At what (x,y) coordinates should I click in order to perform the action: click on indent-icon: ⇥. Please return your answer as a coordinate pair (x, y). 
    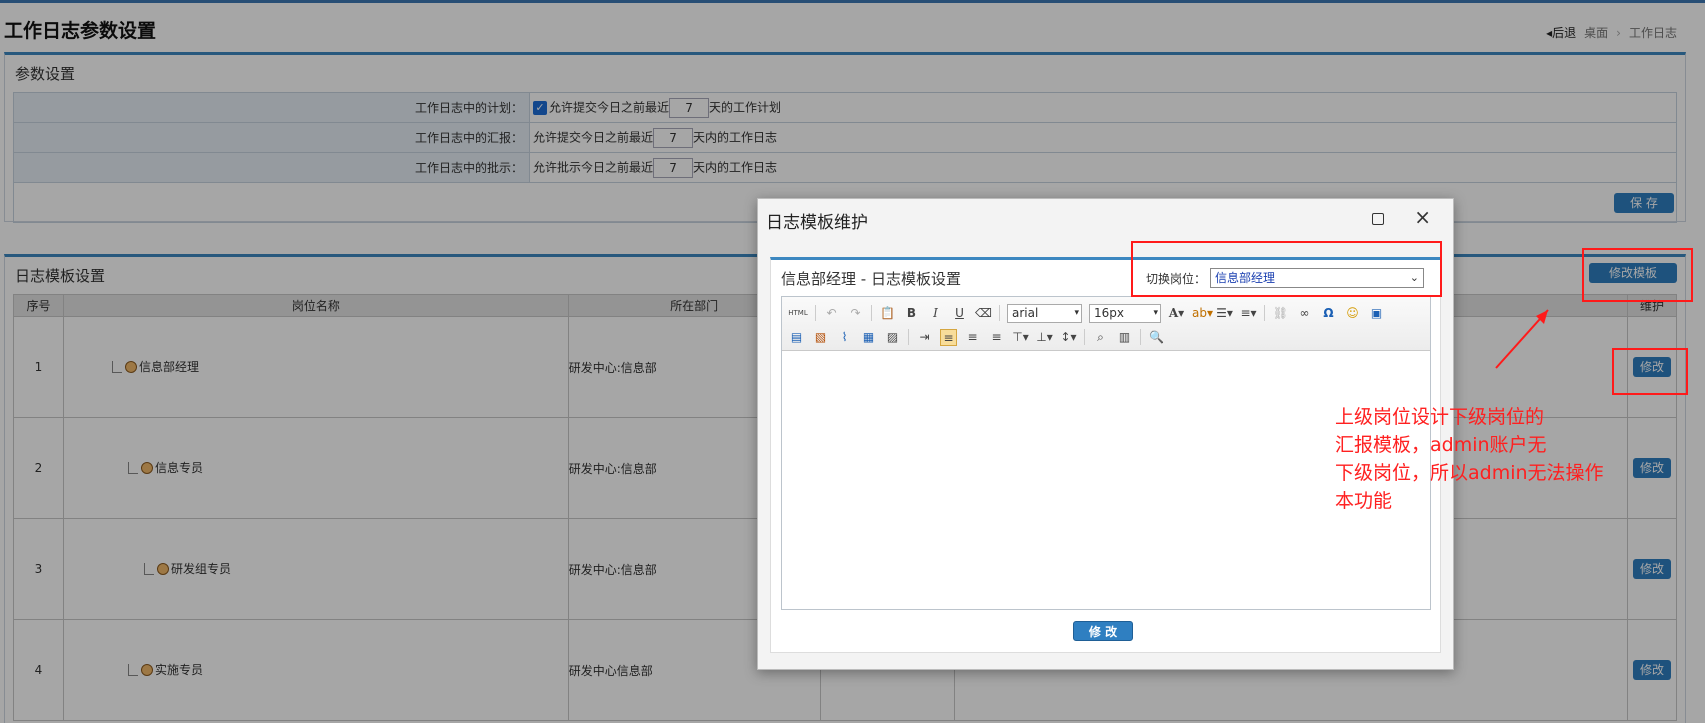
    Looking at the image, I should click on (924, 337).